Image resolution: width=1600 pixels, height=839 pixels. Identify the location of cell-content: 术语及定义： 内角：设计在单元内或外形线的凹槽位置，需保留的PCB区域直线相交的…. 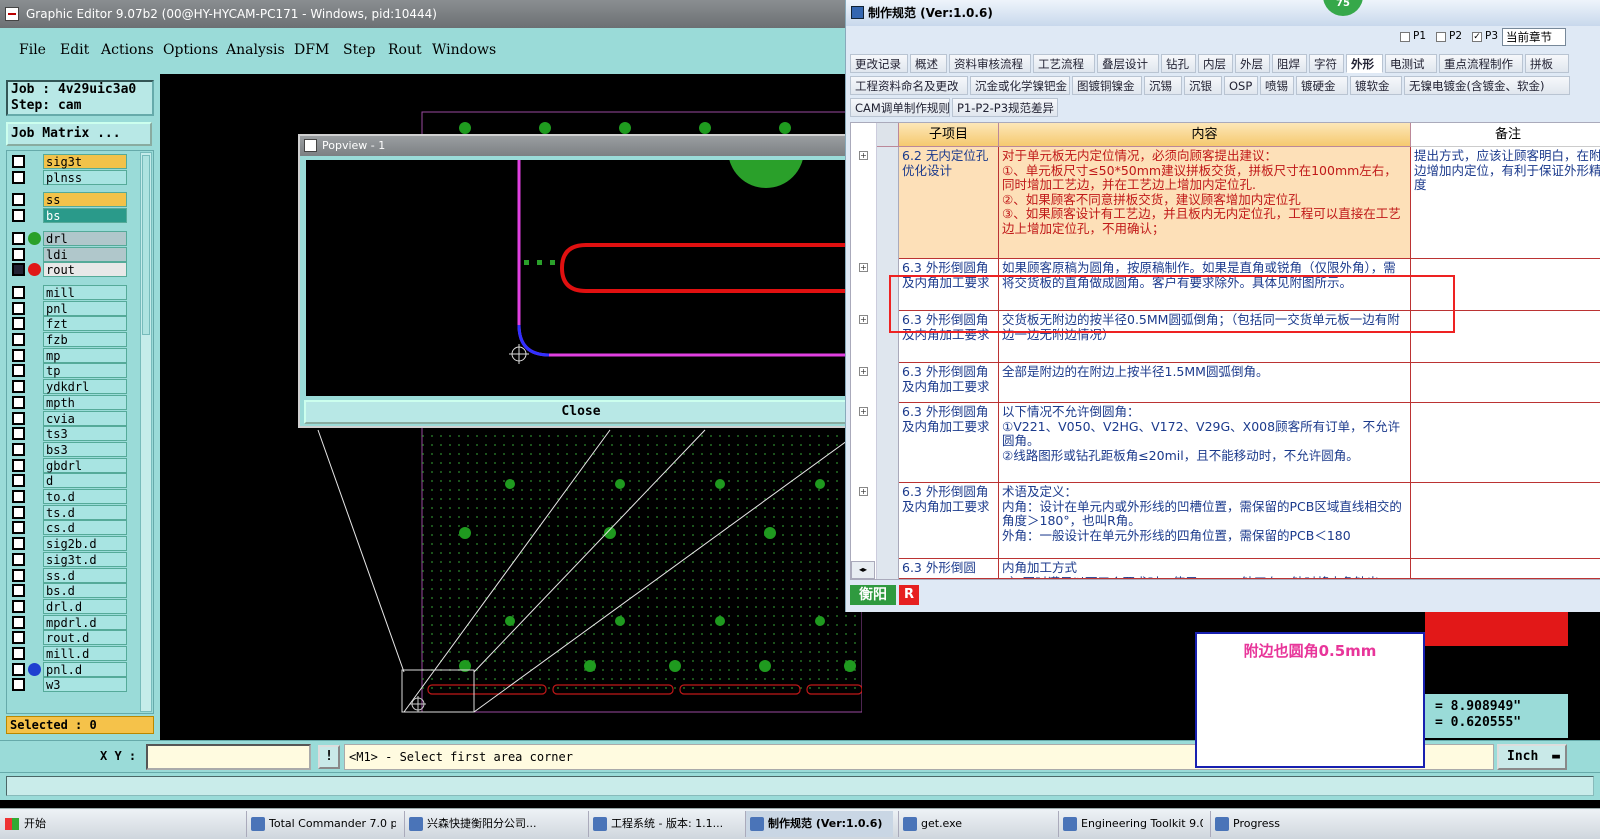
(1205, 521).